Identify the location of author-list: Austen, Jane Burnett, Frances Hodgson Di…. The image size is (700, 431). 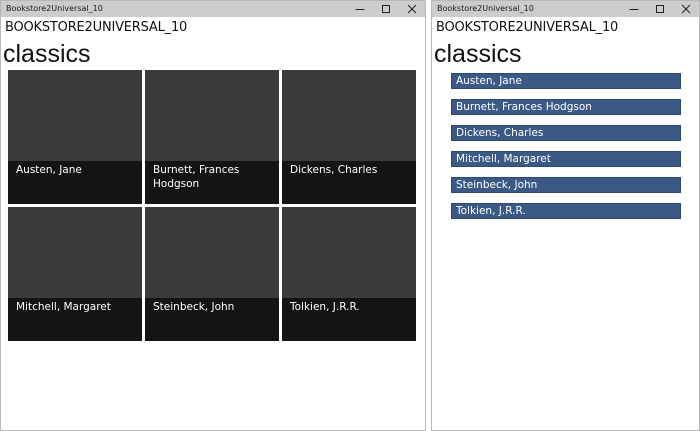
(566, 151).